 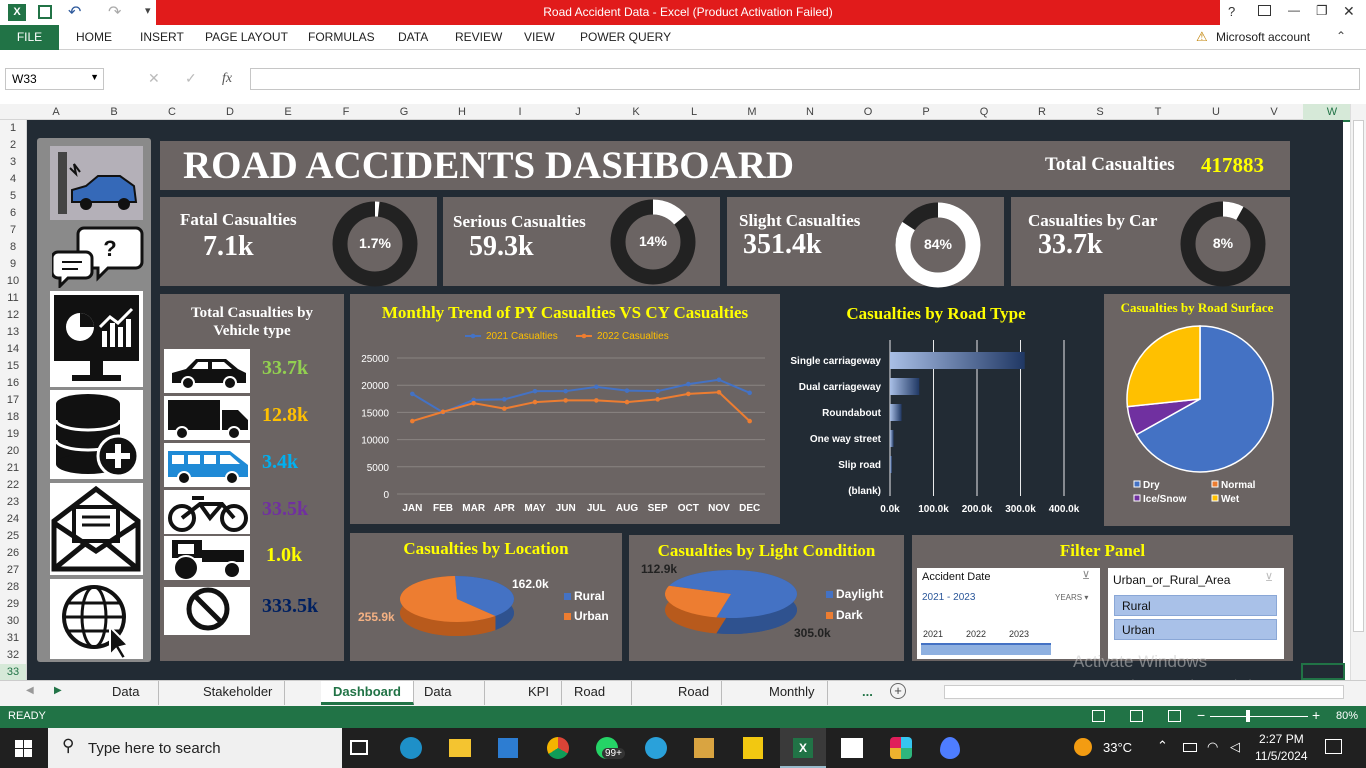 I want to click on column-header-E: E, so click(x=288, y=112).